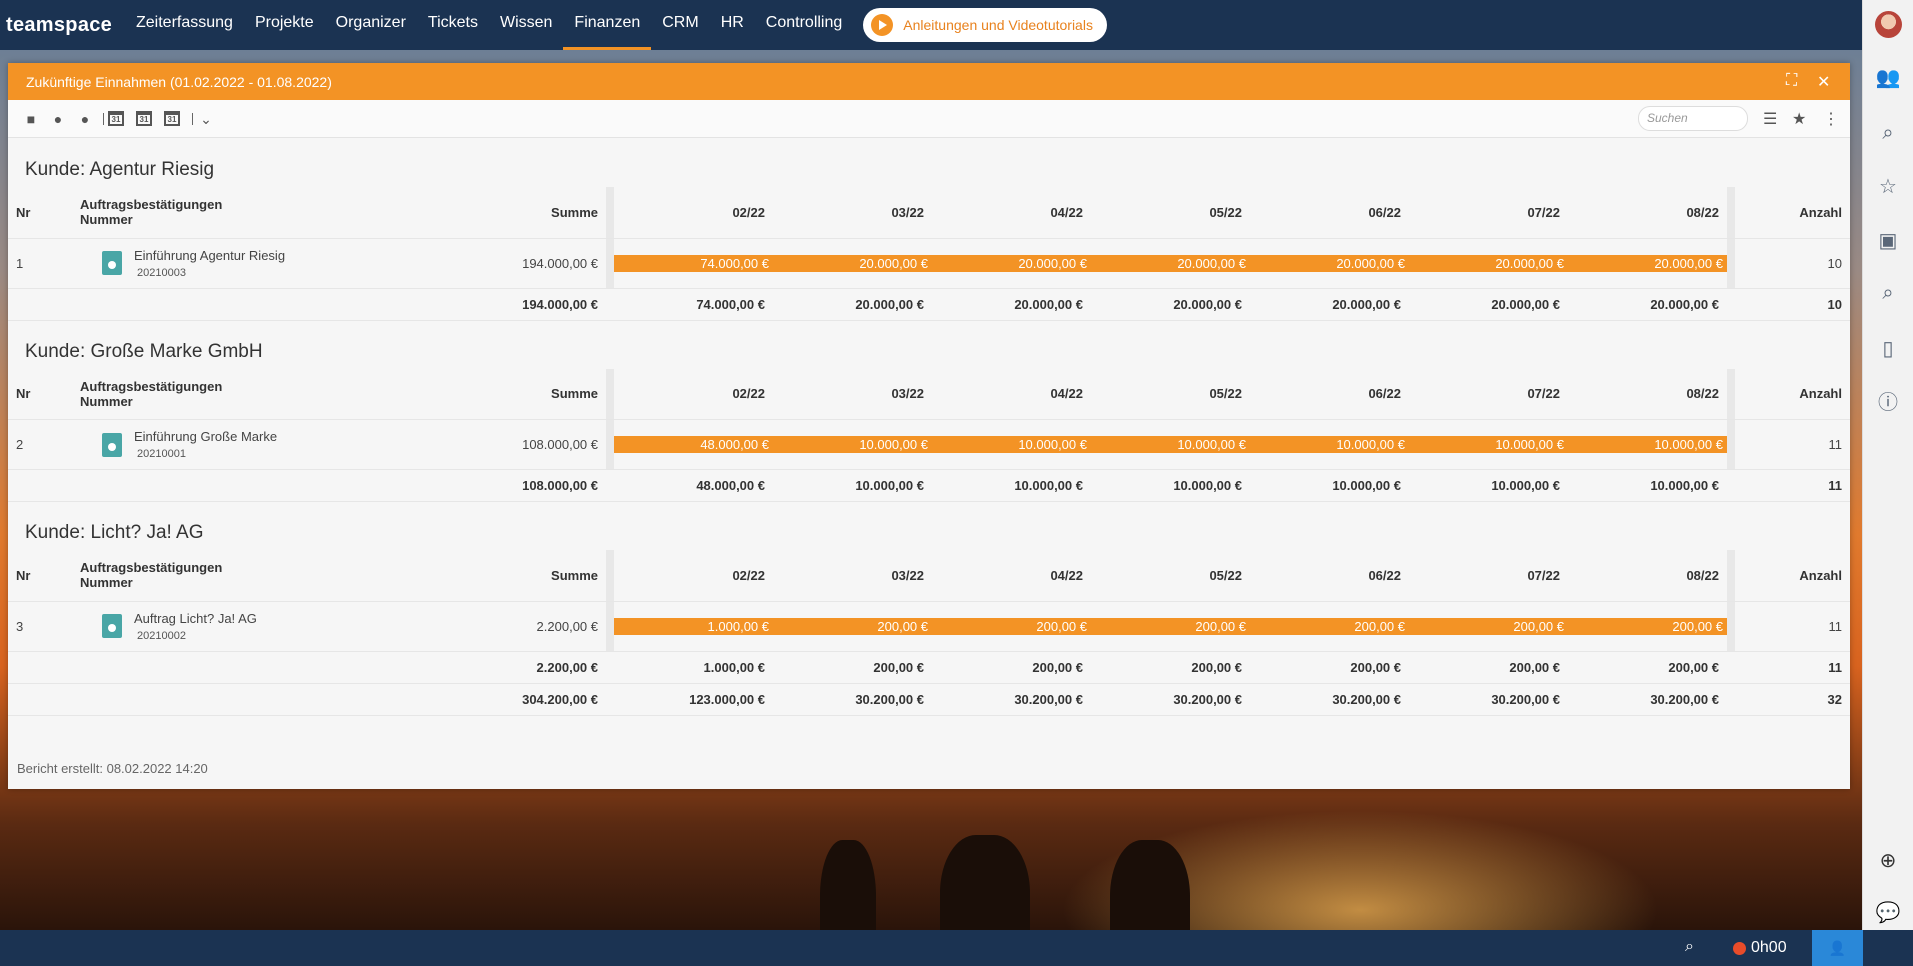  What do you see at coordinates (882, 25) in the screenshot?
I see `play-icon` at bounding box center [882, 25].